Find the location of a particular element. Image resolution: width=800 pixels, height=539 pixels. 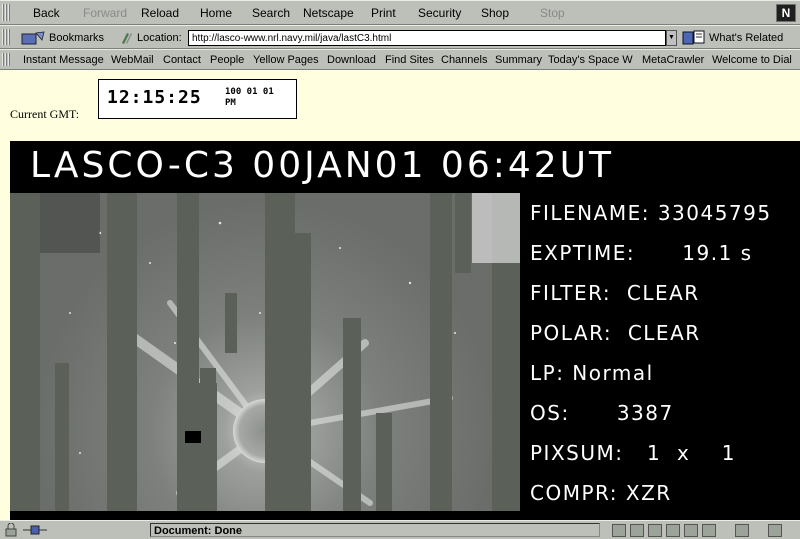

gmt-clock-applet: 12:15:25 100 01 01 PM is located at coordinates (197, 99).